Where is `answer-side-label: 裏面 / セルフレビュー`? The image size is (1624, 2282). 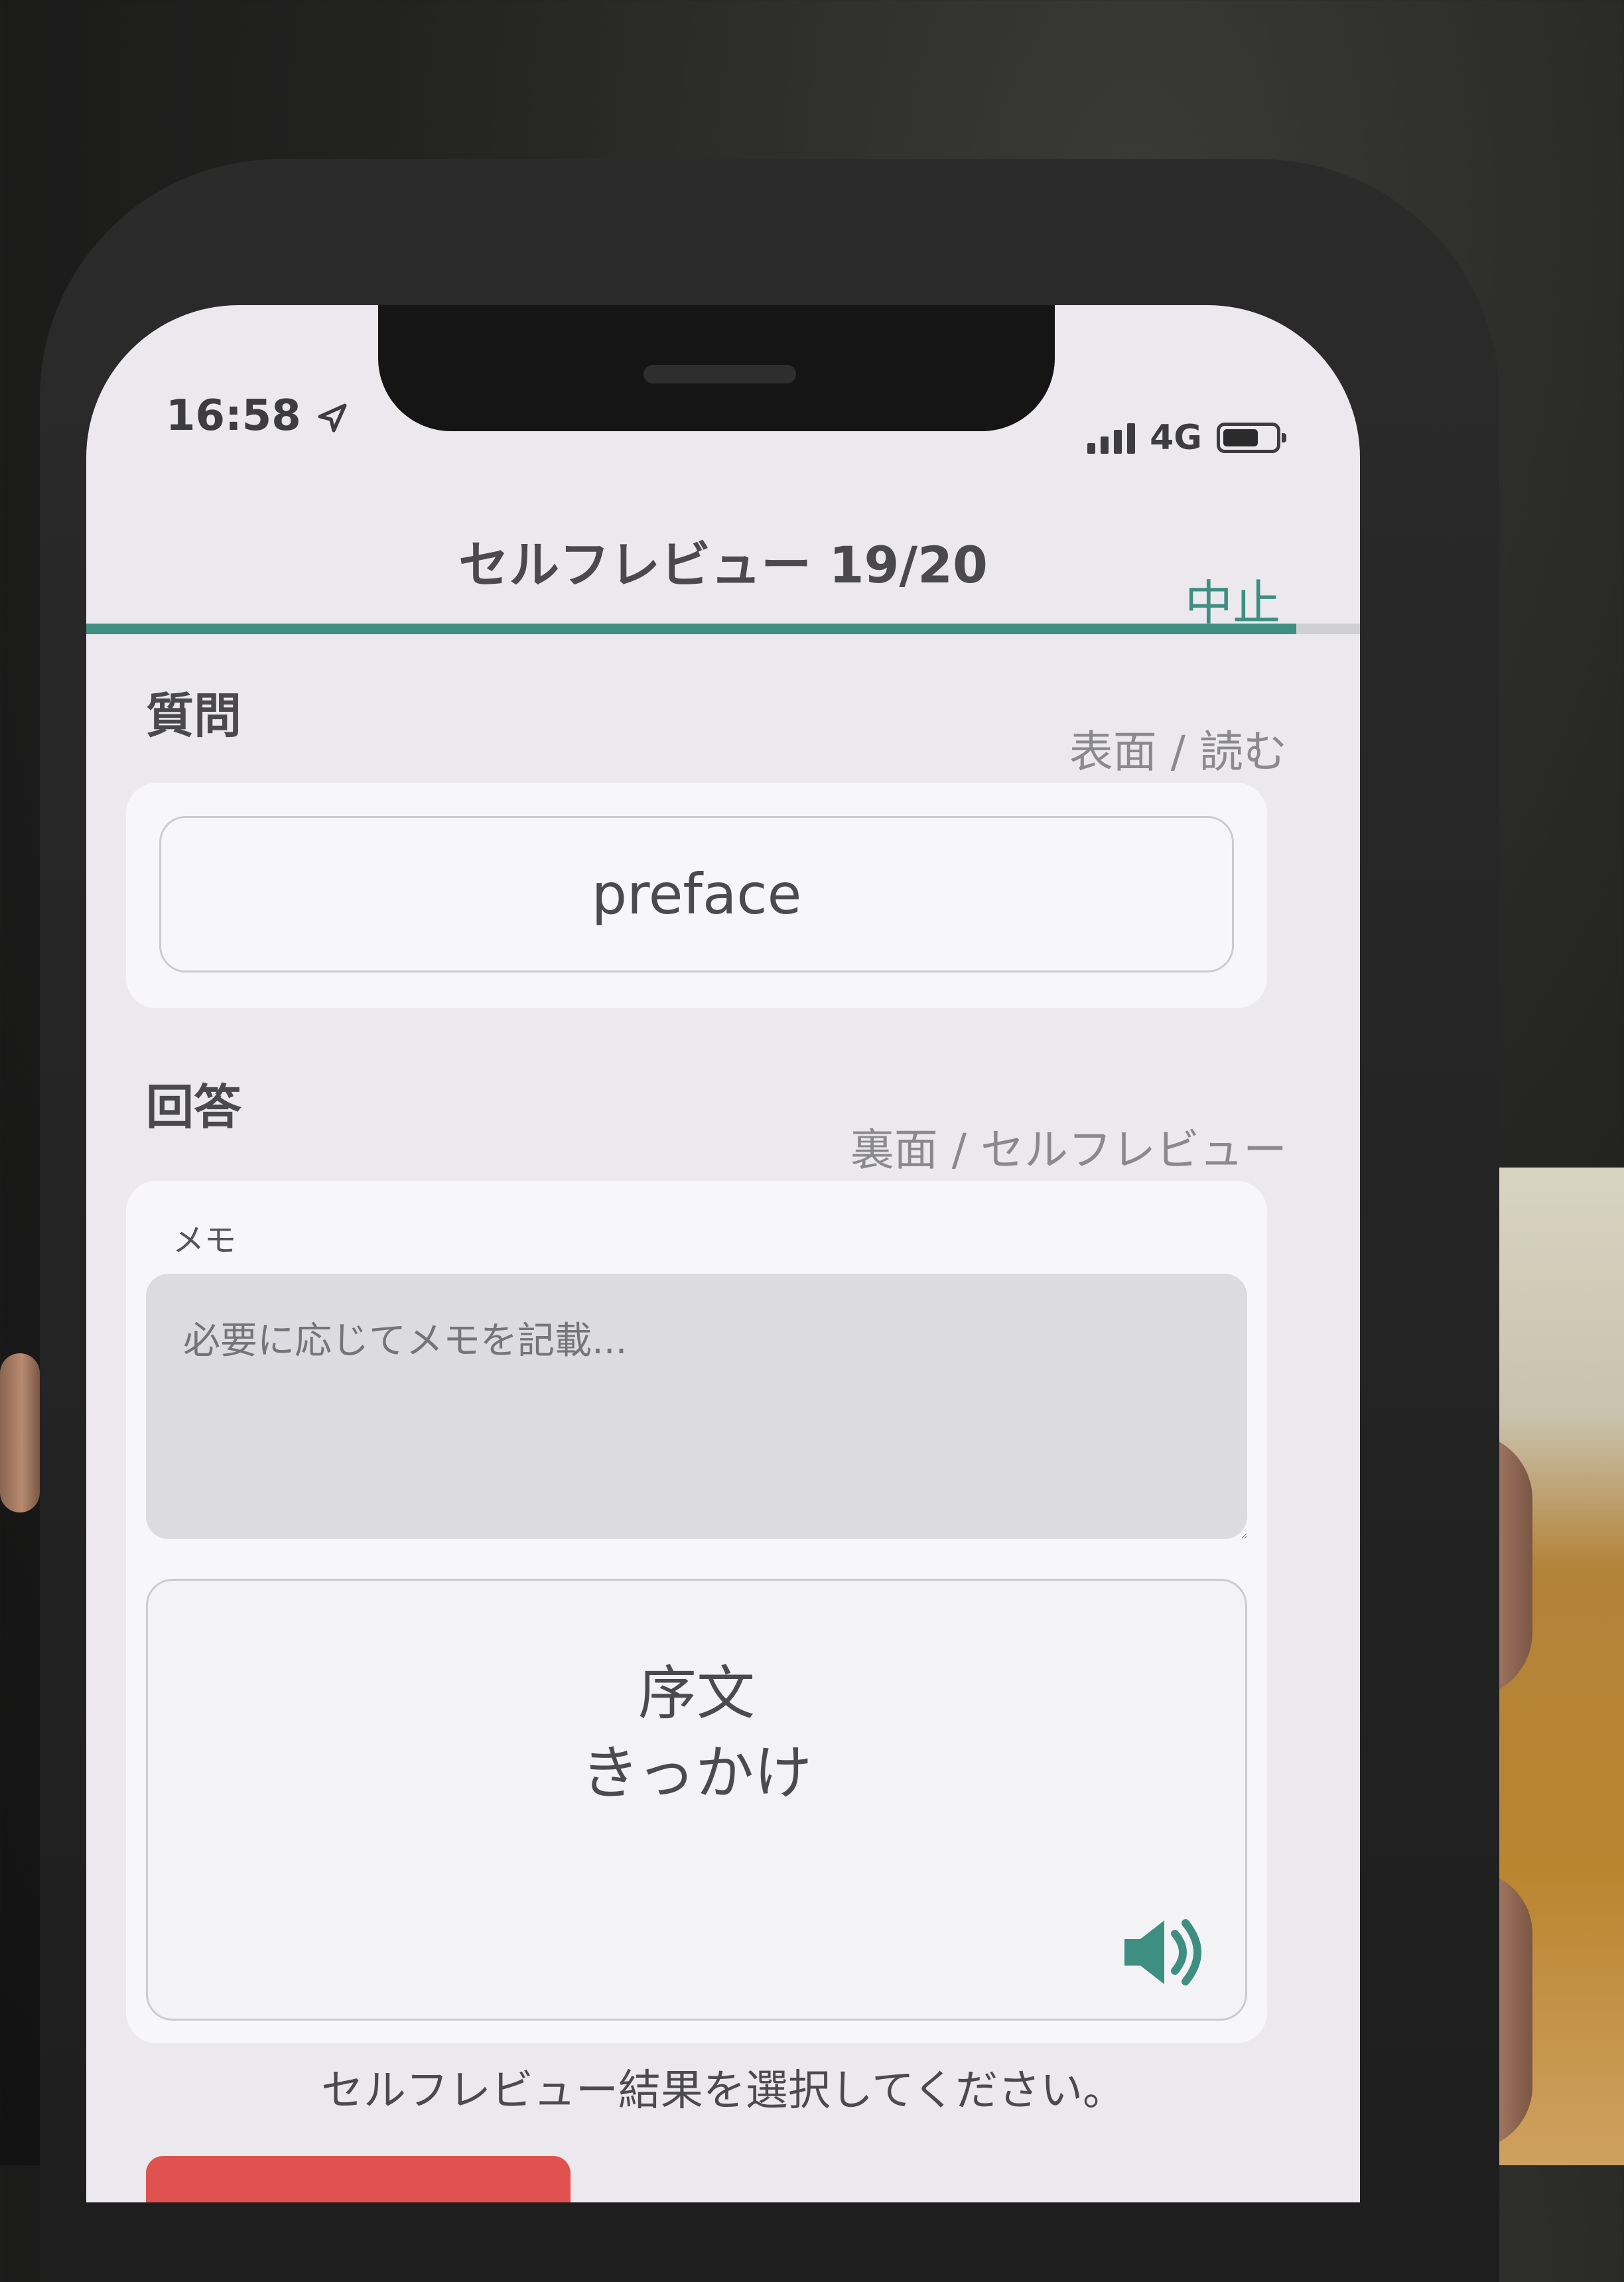
answer-side-label: 裏面 / セルフレビュー is located at coordinates (1068, 1150).